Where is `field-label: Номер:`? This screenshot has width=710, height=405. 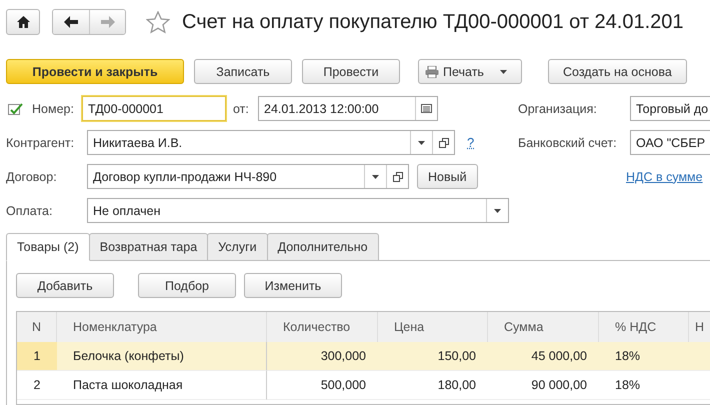
field-label: Номер: is located at coordinates (53, 109).